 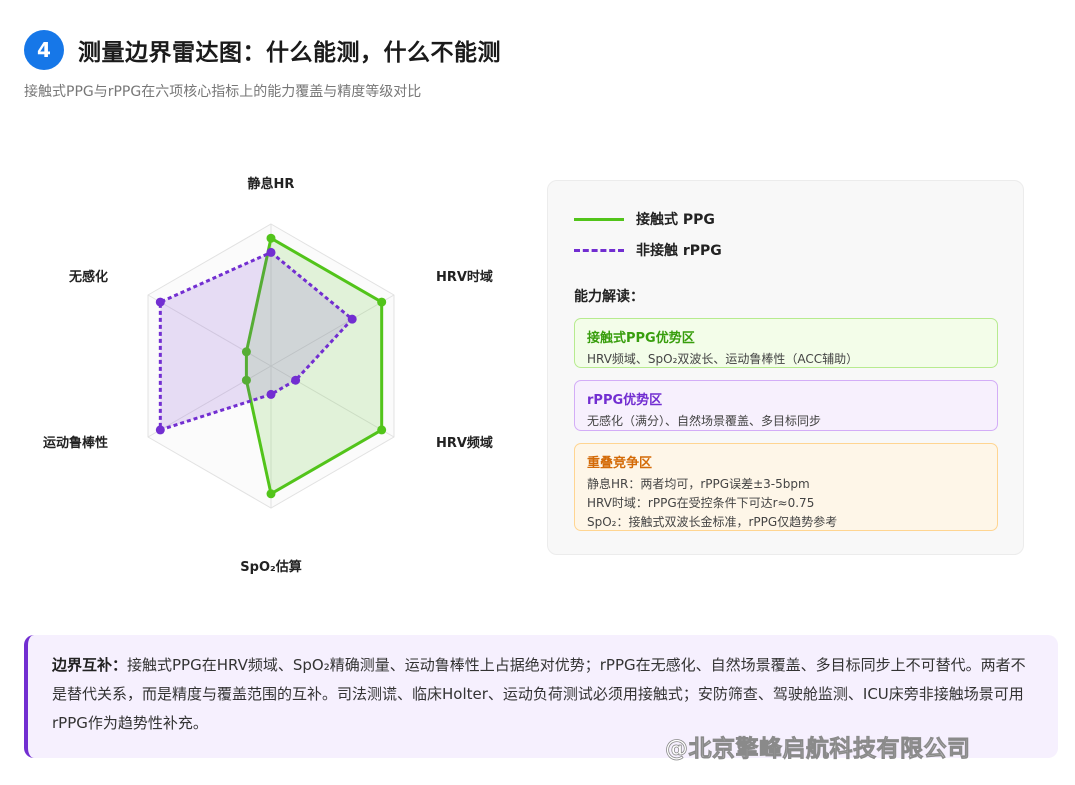 I want to click on legend-item-ppg: 接触式 PPG, so click(x=644, y=219).